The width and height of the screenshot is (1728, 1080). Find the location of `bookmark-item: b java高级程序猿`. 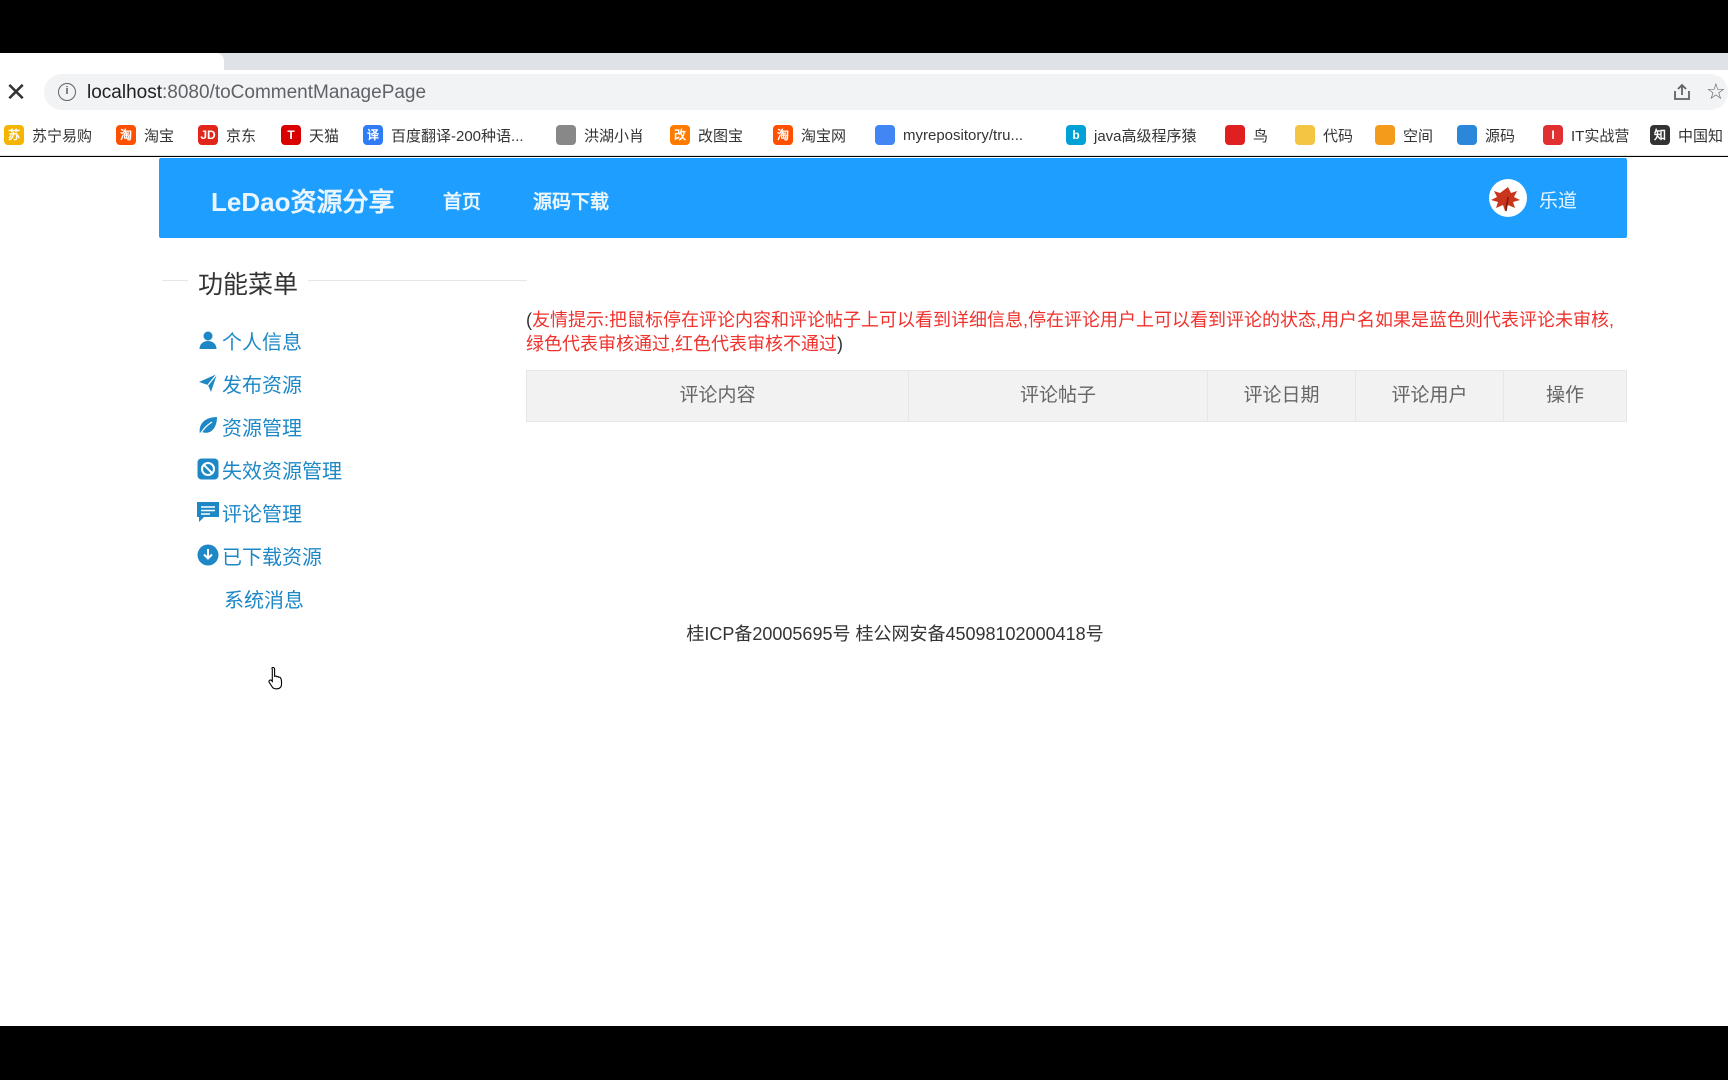

bookmark-item: b java高级程序猿 is located at coordinates (1131, 135).